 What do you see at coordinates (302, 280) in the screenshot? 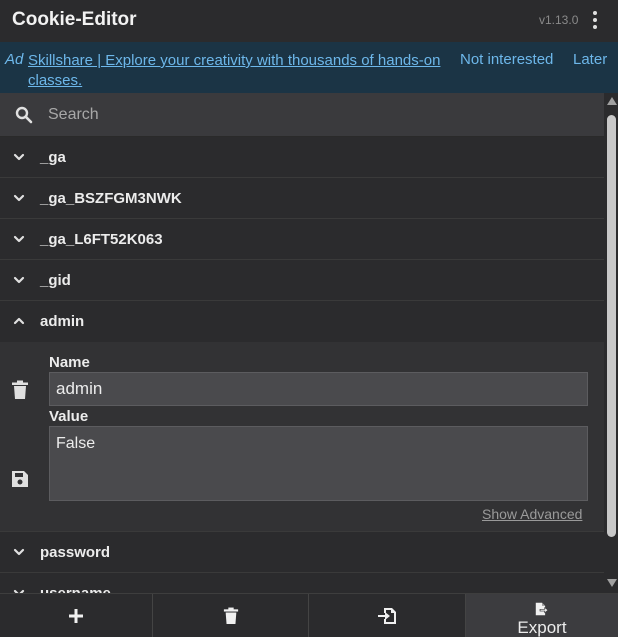
I see `cookie-row-gid: _gid` at bounding box center [302, 280].